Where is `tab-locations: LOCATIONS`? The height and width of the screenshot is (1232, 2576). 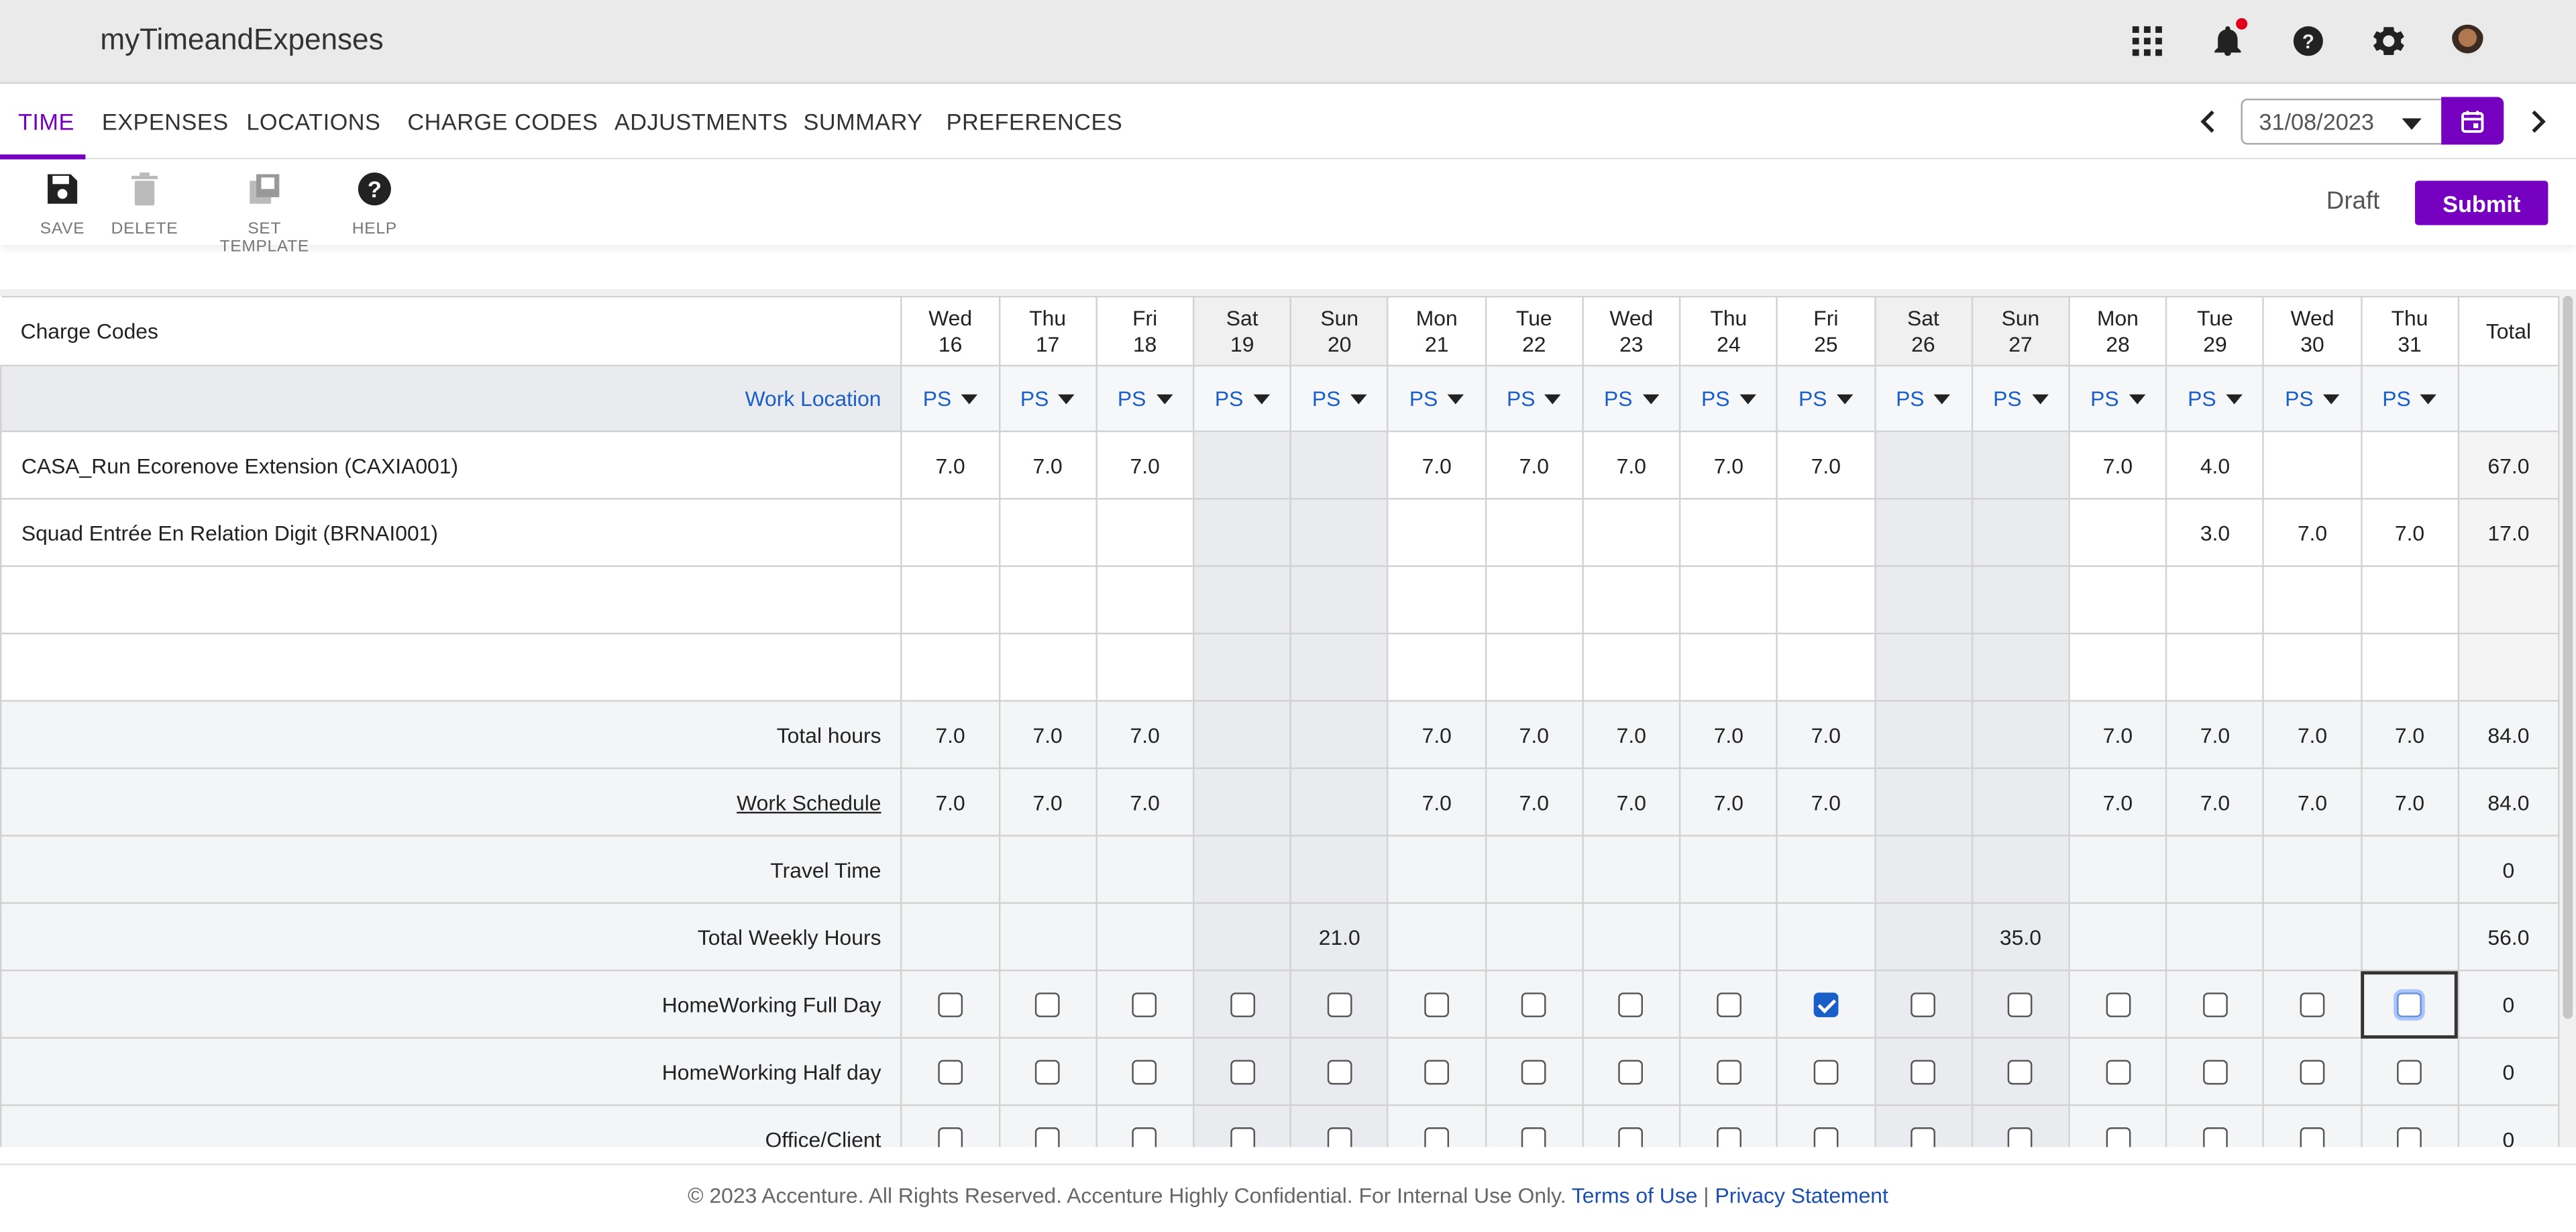
tab-locations: LOCATIONS is located at coordinates (313, 122).